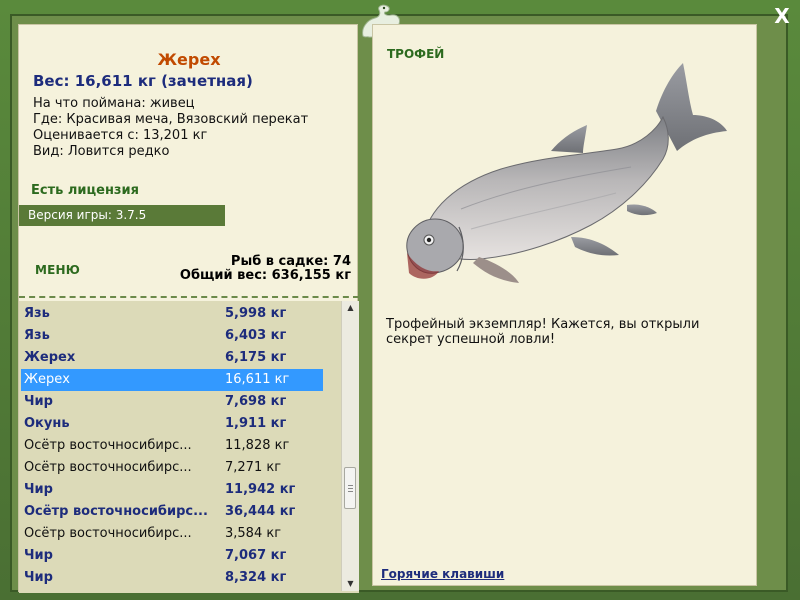 The height and width of the screenshot is (600, 800). Describe the element at coordinates (253, 533) in the screenshot. I see `catch-weight: 3,584 кг` at that location.